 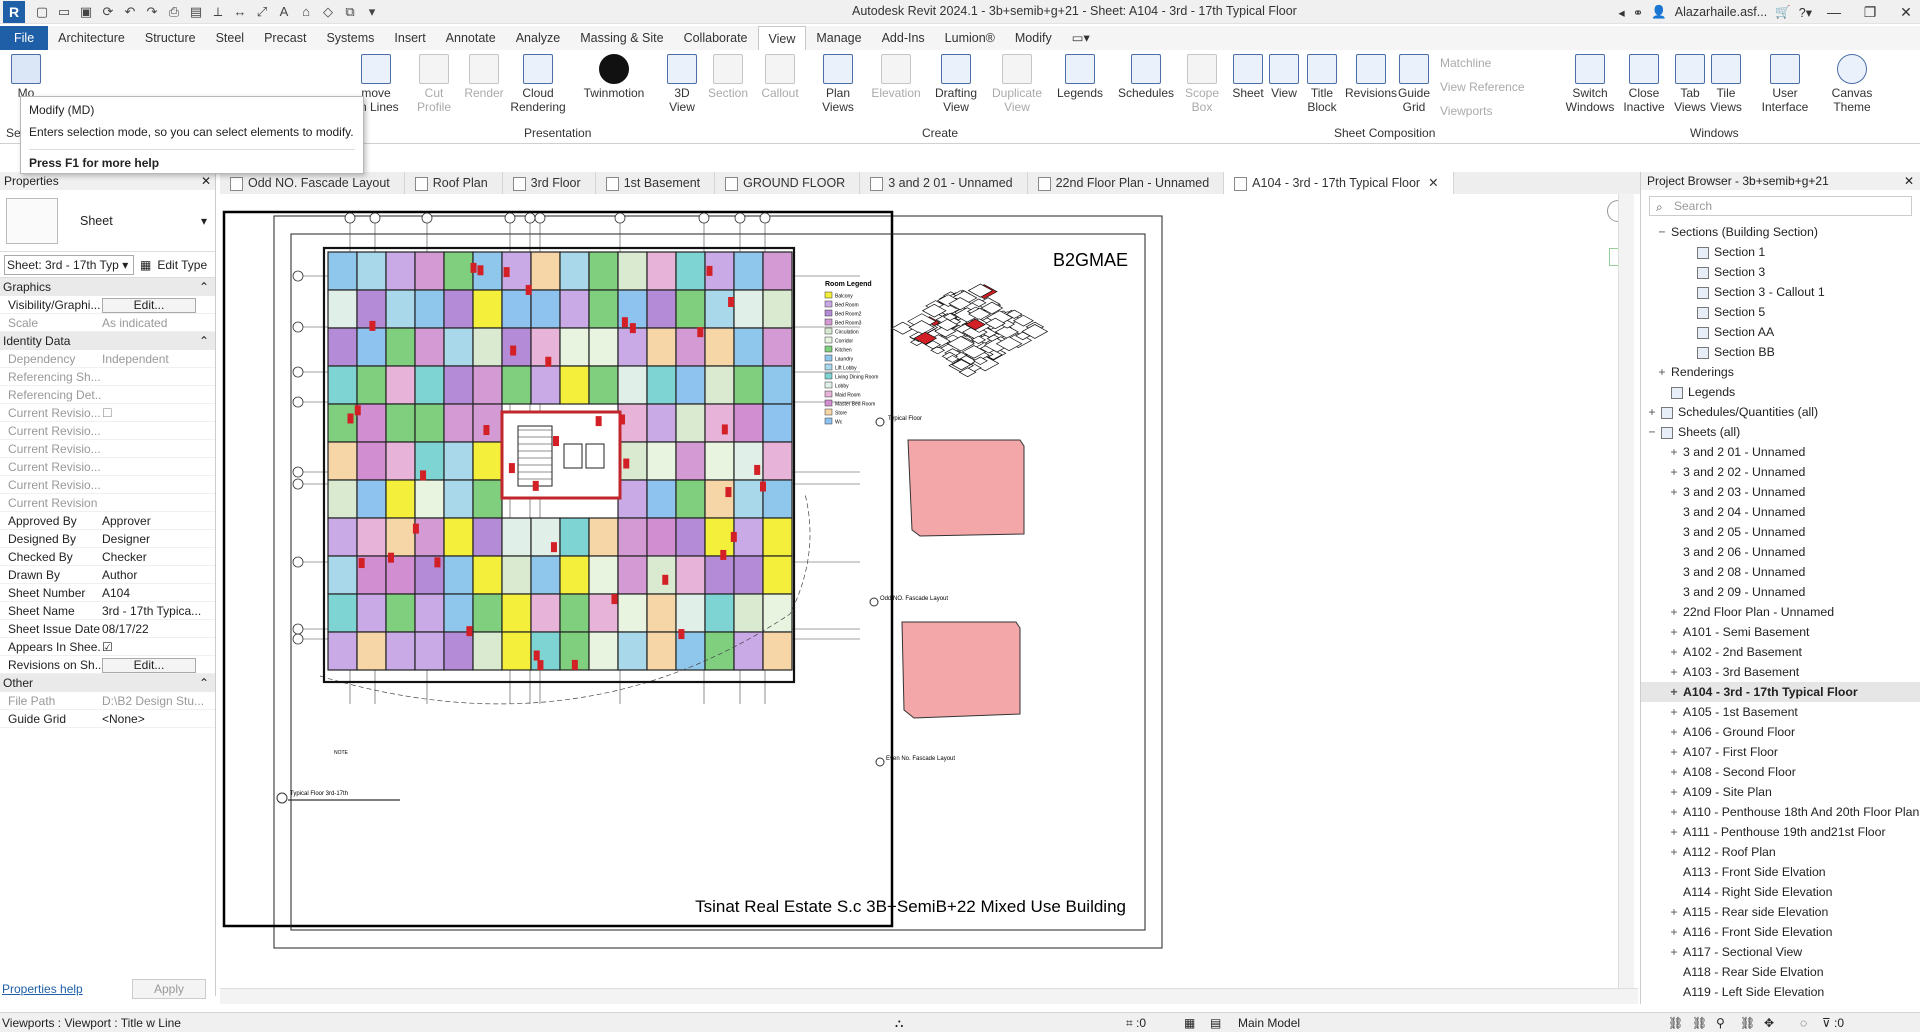 I want to click on property-value: <None>, so click(x=158, y=718).